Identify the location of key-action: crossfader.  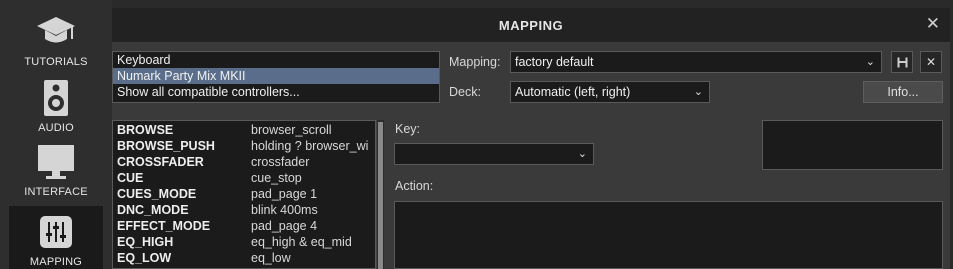
(280, 162).